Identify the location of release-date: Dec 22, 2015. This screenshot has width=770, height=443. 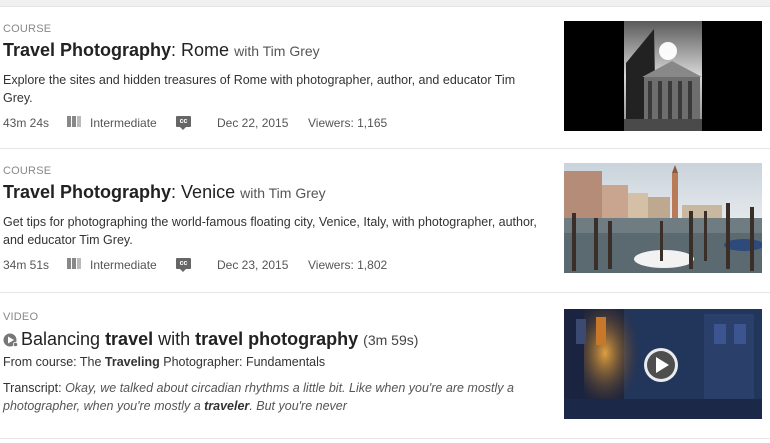
(253, 123).